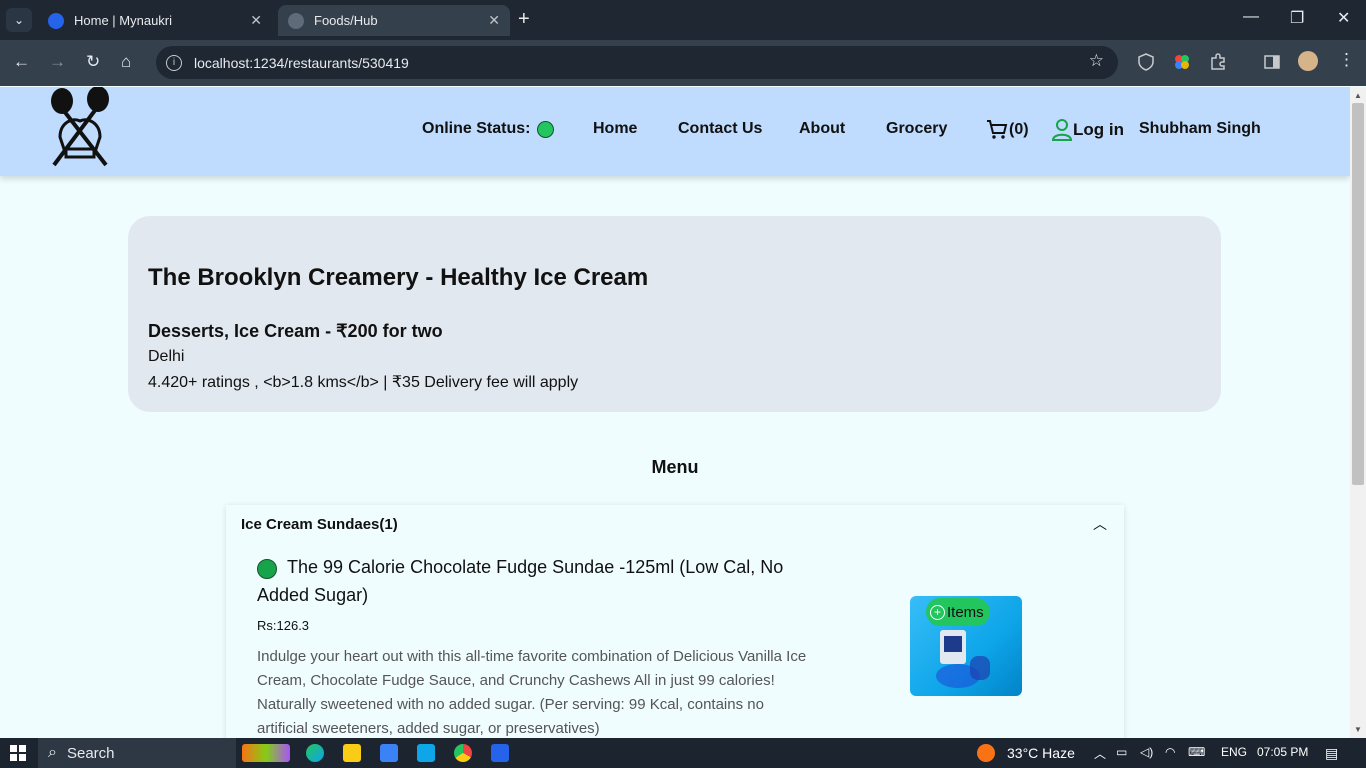 The width and height of the screenshot is (1366, 768). I want to click on tab-foodshub: Foods/Hub ✕, so click(394, 20).